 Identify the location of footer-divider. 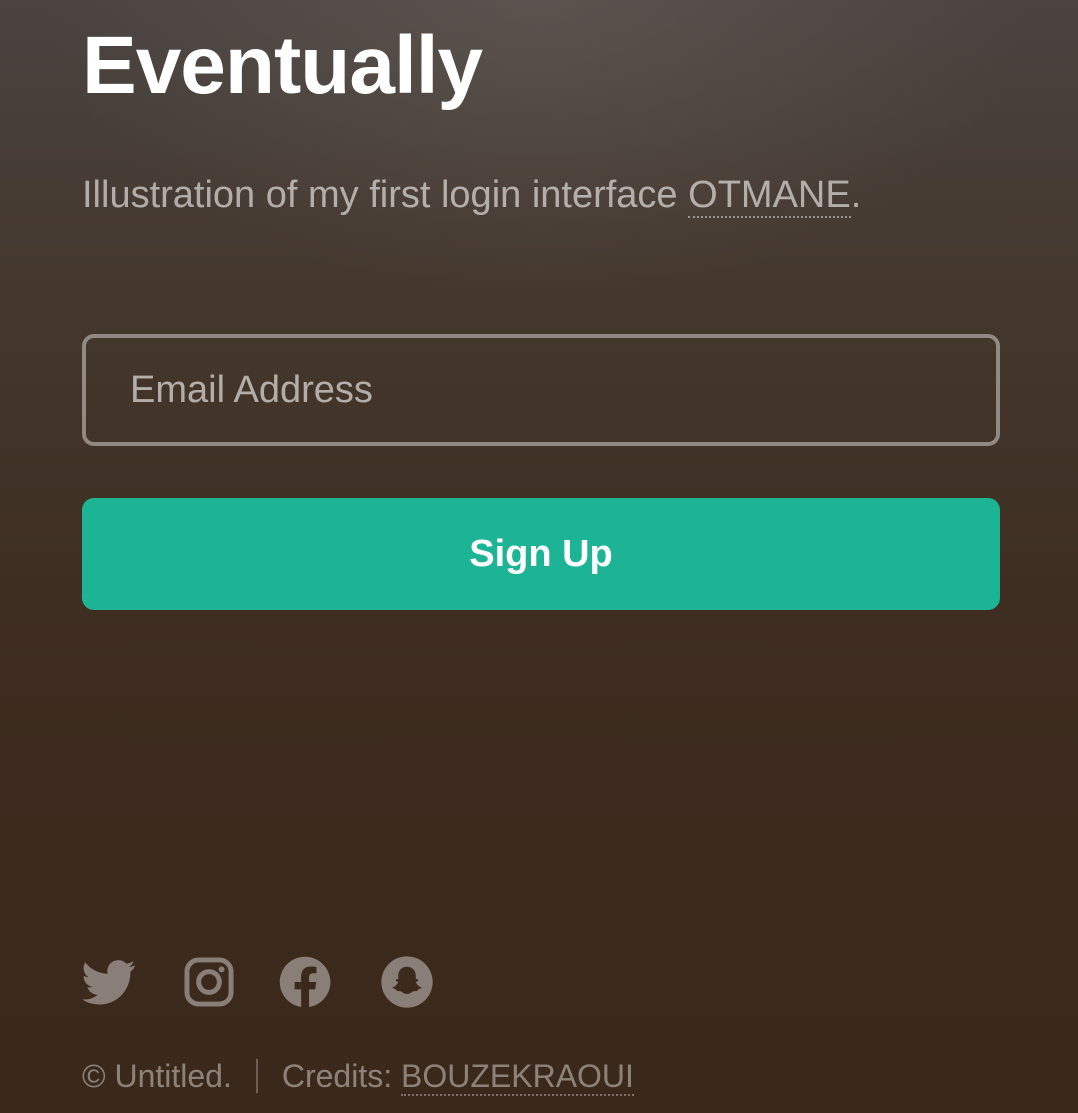
(256, 1076).